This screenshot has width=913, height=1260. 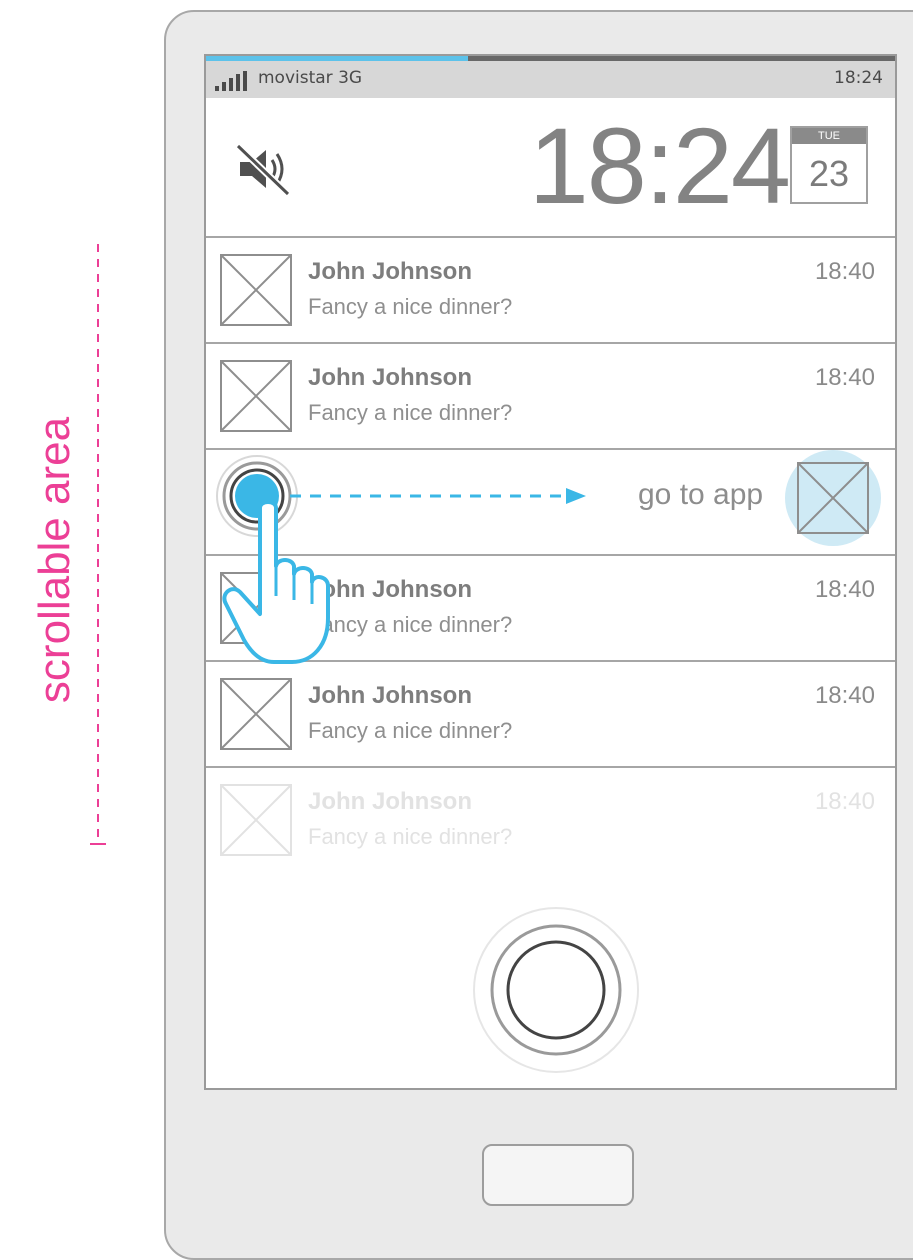 I want to click on arrow-right-icon, so click(x=576, y=496).